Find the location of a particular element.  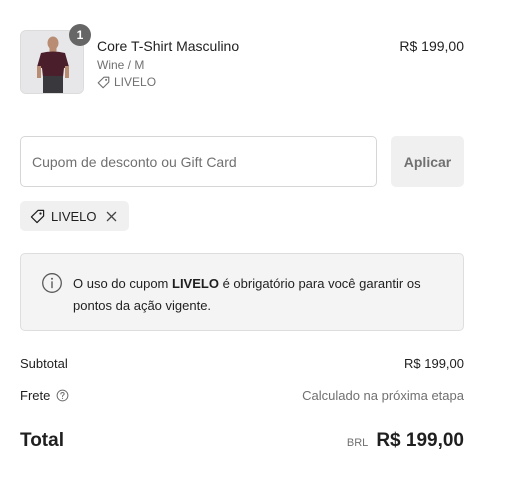

quantity-badge: 1 is located at coordinates (80, 35).